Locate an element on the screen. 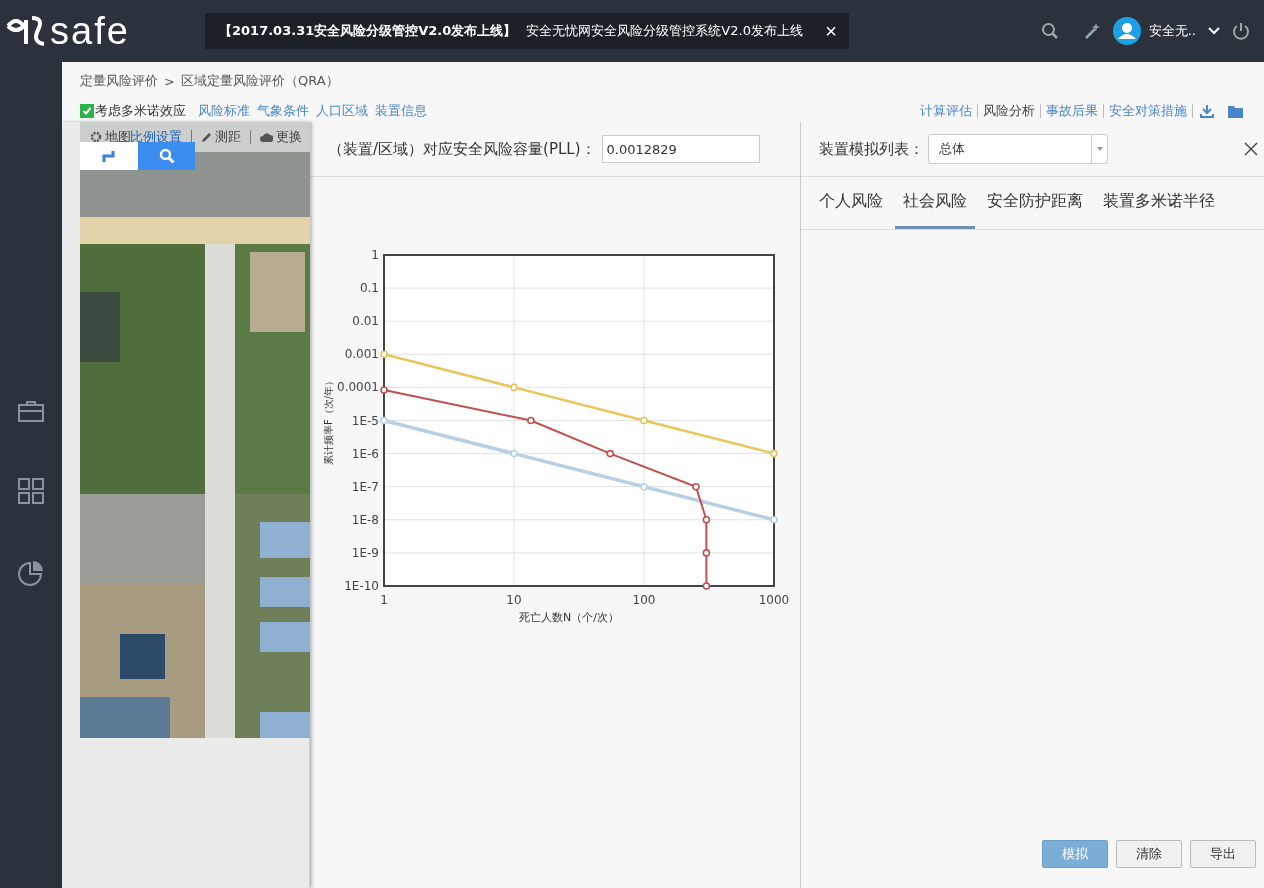 The image size is (1264, 888). y-tick-label: 1E-5 is located at coordinates (365, 420).